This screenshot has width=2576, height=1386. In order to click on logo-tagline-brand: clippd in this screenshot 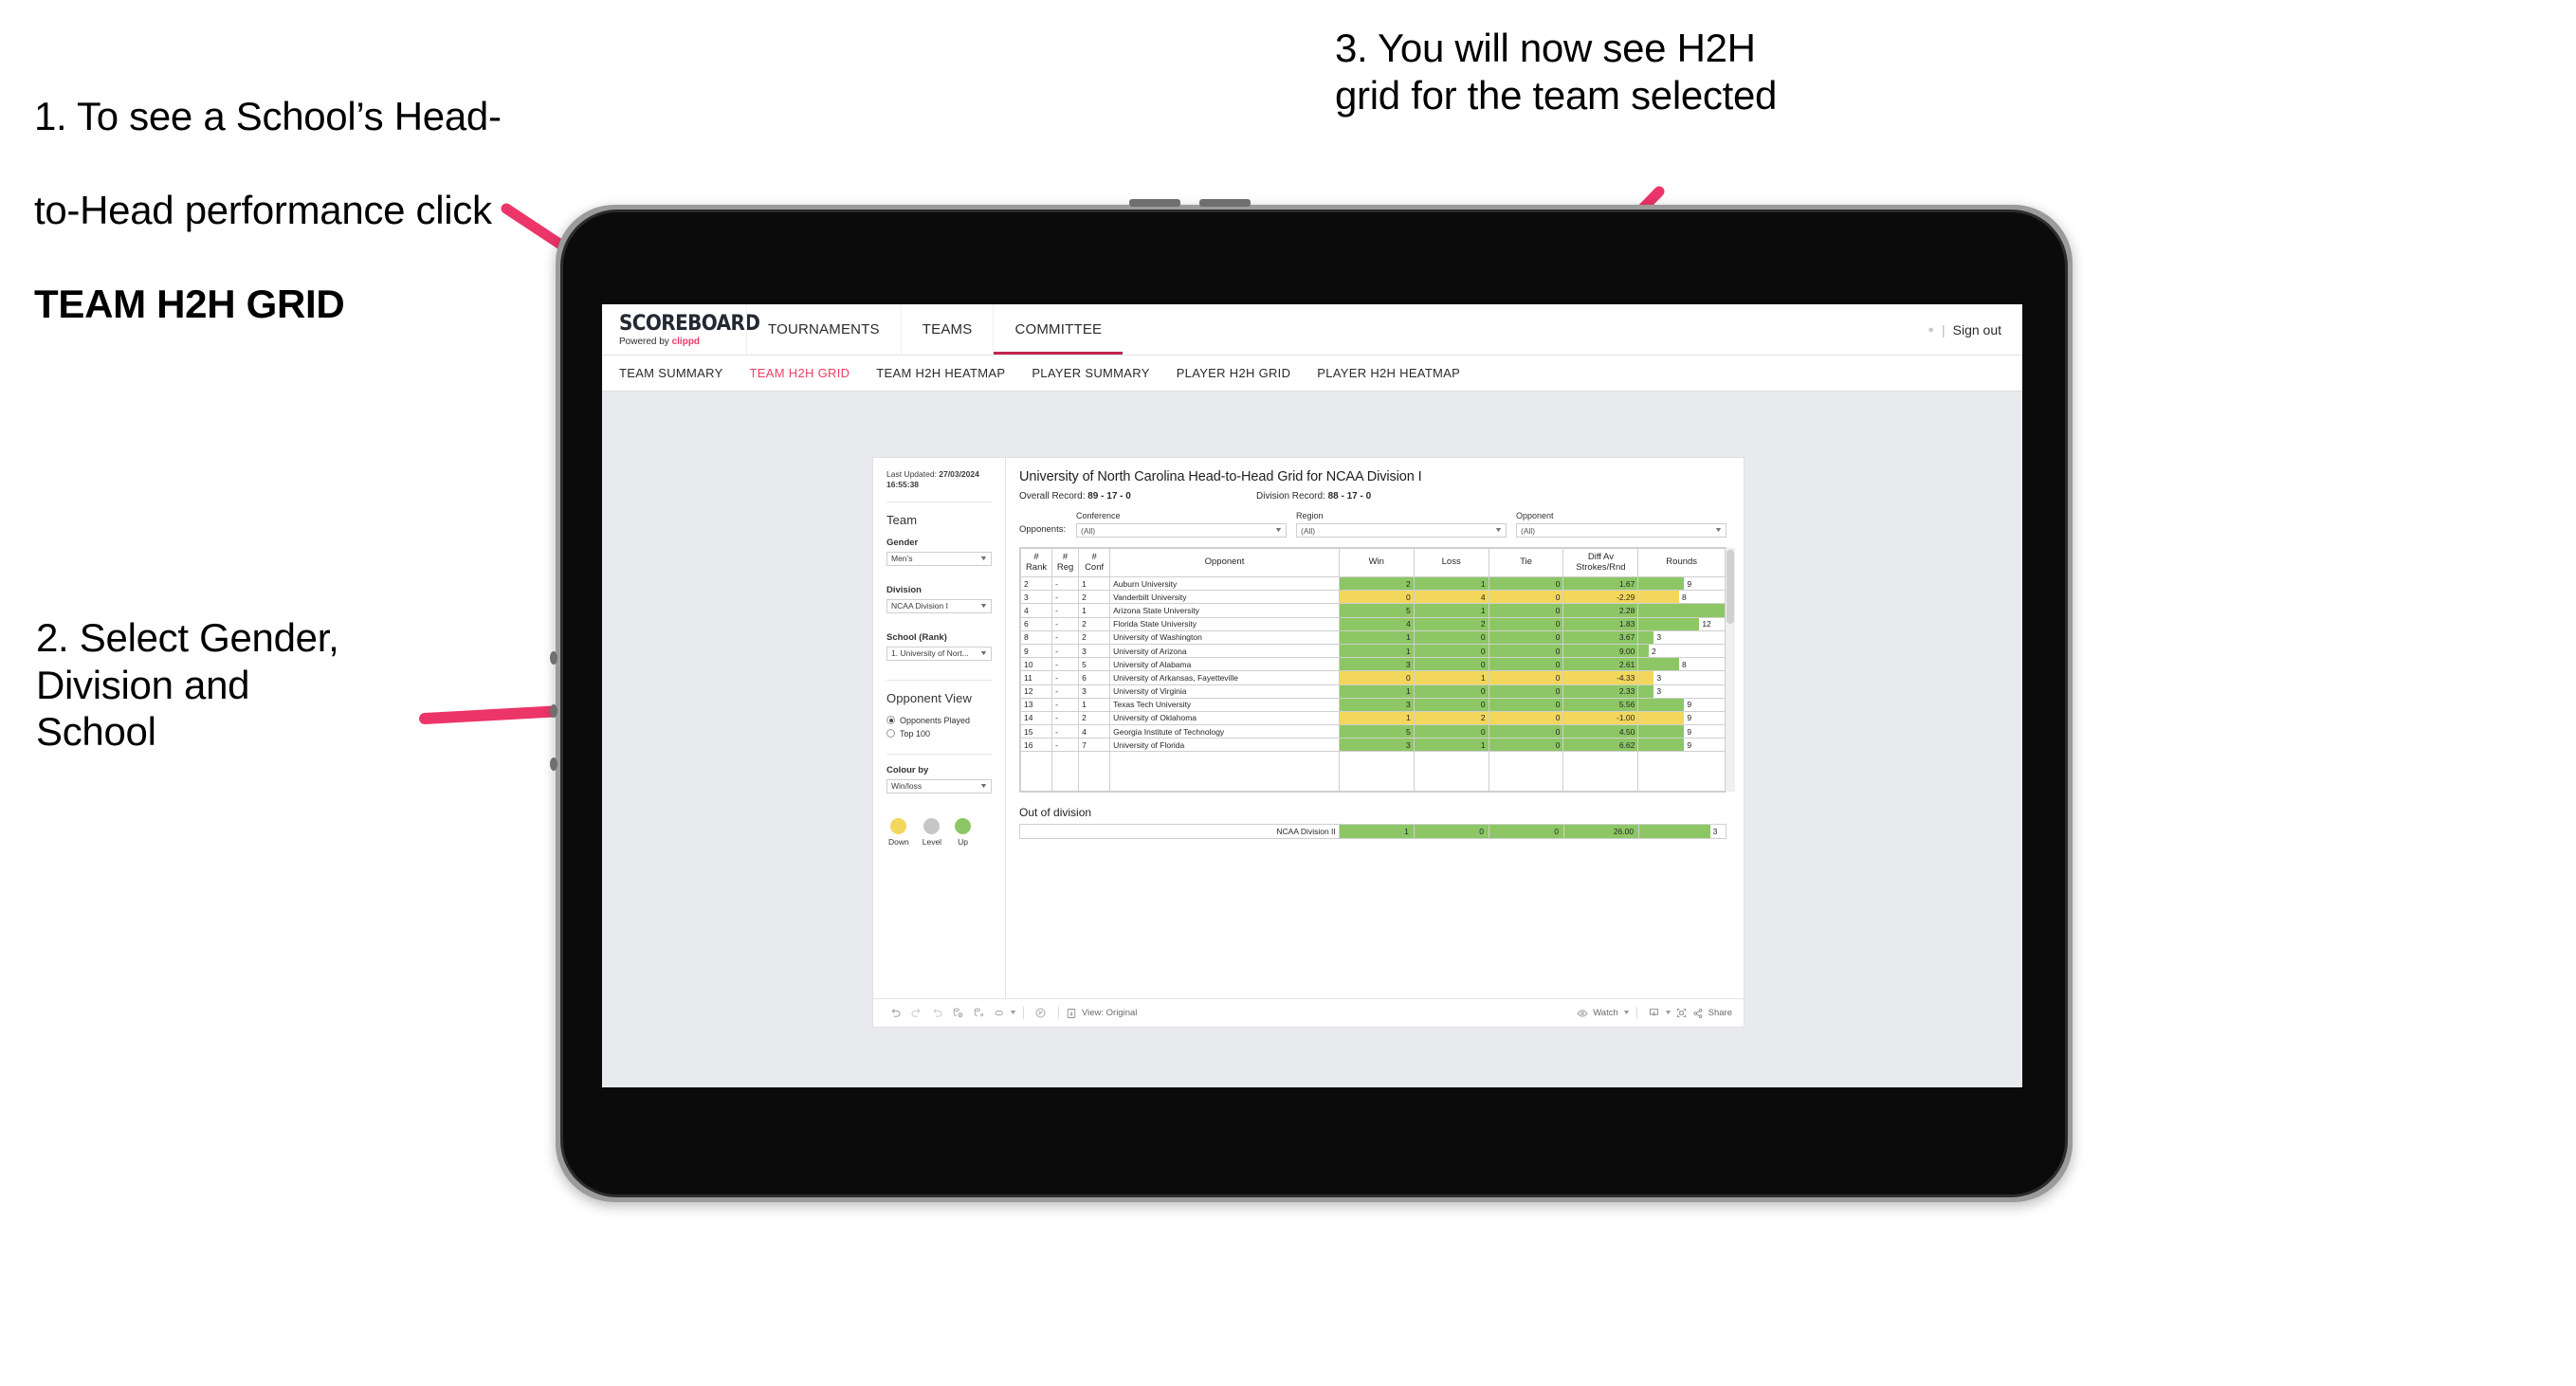, I will do `click(686, 341)`.